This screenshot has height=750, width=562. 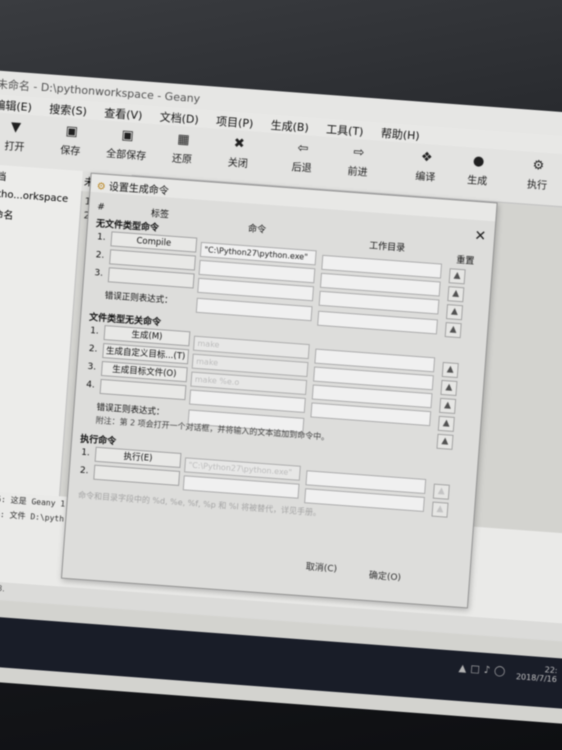 What do you see at coordinates (126, 155) in the screenshot?
I see `save-all-label: 全部保存` at bounding box center [126, 155].